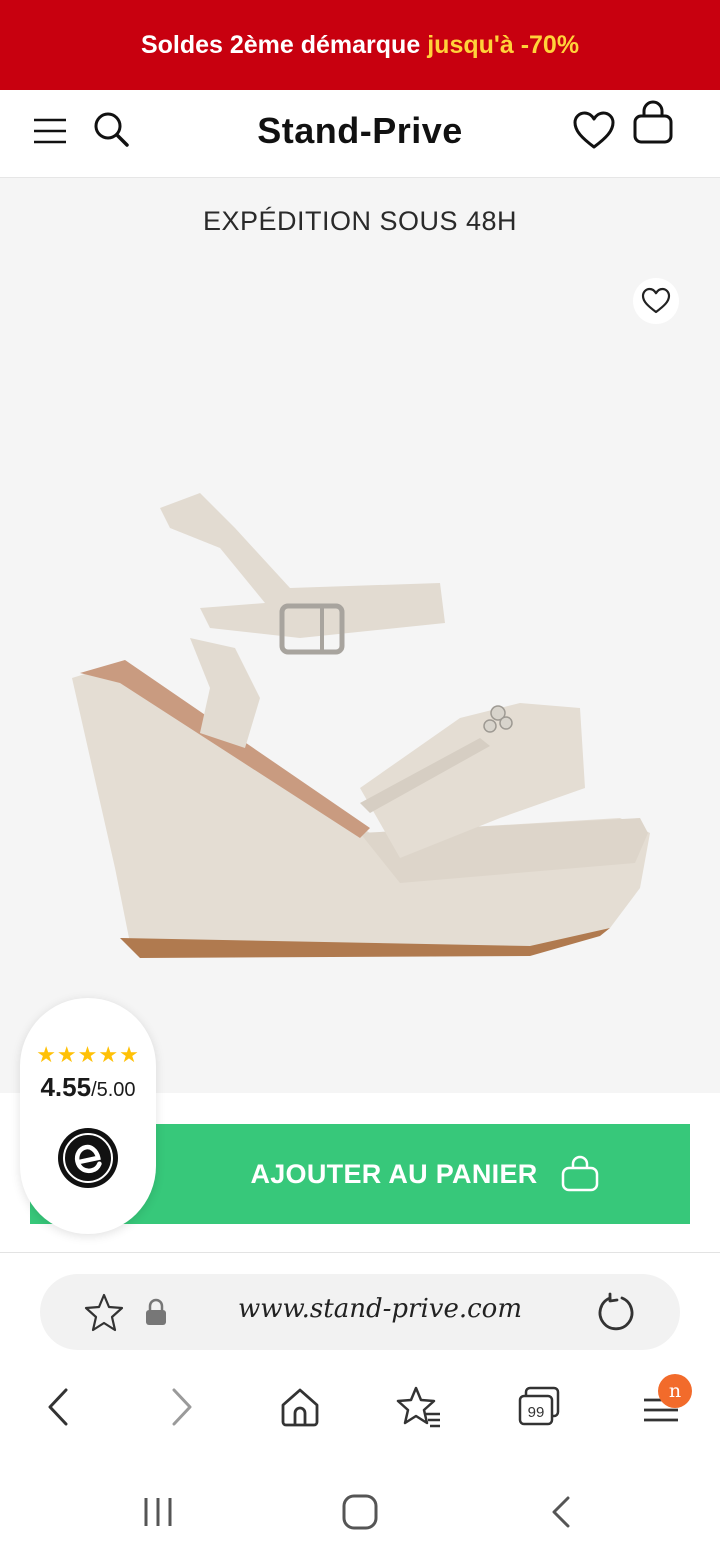 This screenshot has width=720, height=1560. What do you see at coordinates (579, 1173) in the screenshot?
I see `bag-icon` at bounding box center [579, 1173].